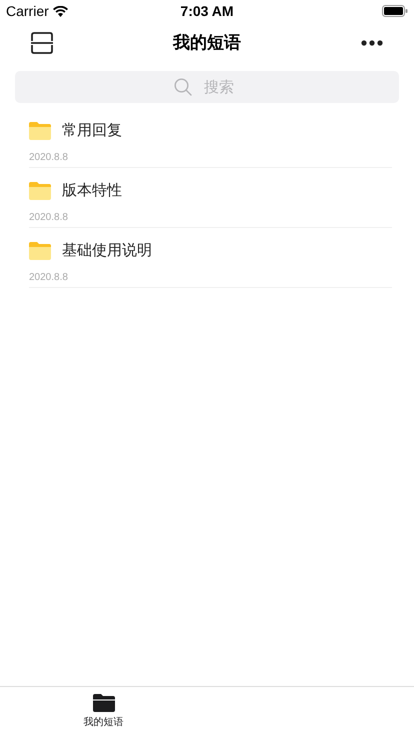 This screenshot has height=736, width=414. Describe the element at coordinates (207, 43) in the screenshot. I see `nav-title: 我的短语` at that location.